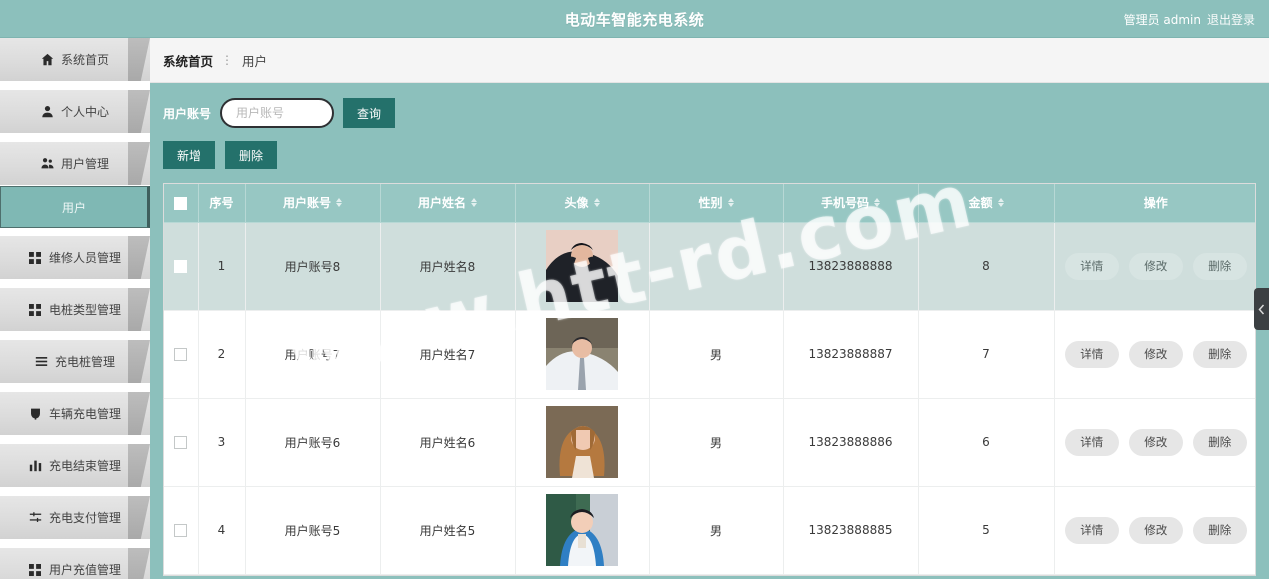  Describe the element at coordinates (851, 354) in the screenshot. I see `cell-phone: 13823888887` at that location.